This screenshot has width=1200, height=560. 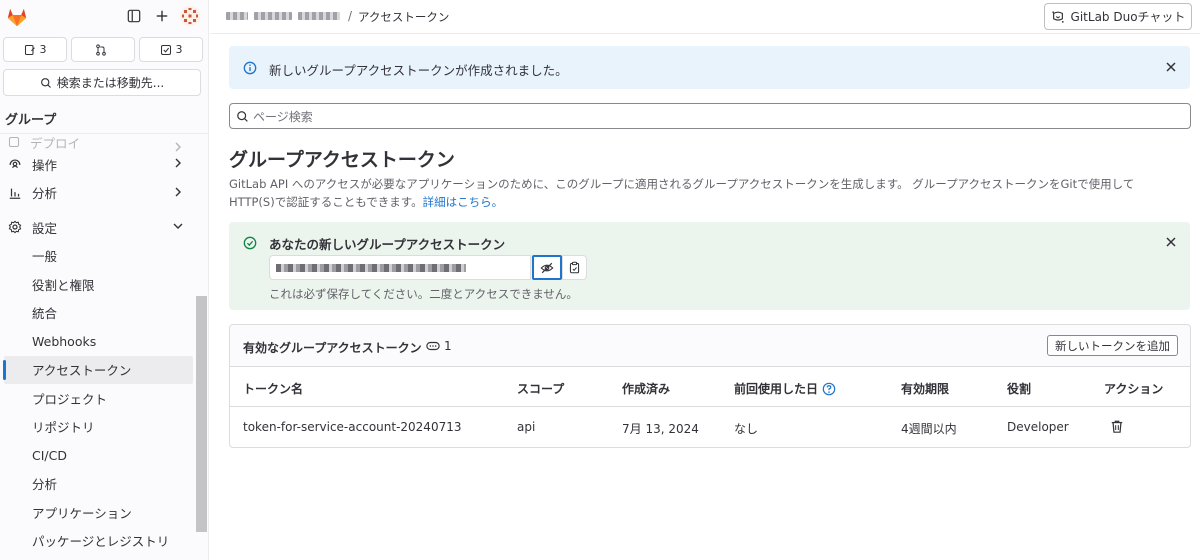 What do you see at coordinates (201, 414) in the screenshot?
I see `sidebar-scrollbar` at bounding box center [201, 414].